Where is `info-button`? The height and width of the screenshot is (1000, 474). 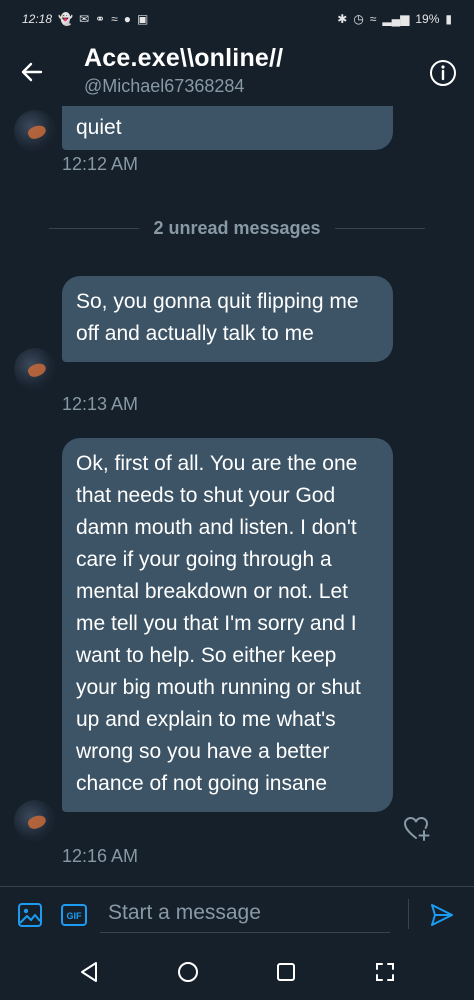 info-button is located at coordinates (443, 73).